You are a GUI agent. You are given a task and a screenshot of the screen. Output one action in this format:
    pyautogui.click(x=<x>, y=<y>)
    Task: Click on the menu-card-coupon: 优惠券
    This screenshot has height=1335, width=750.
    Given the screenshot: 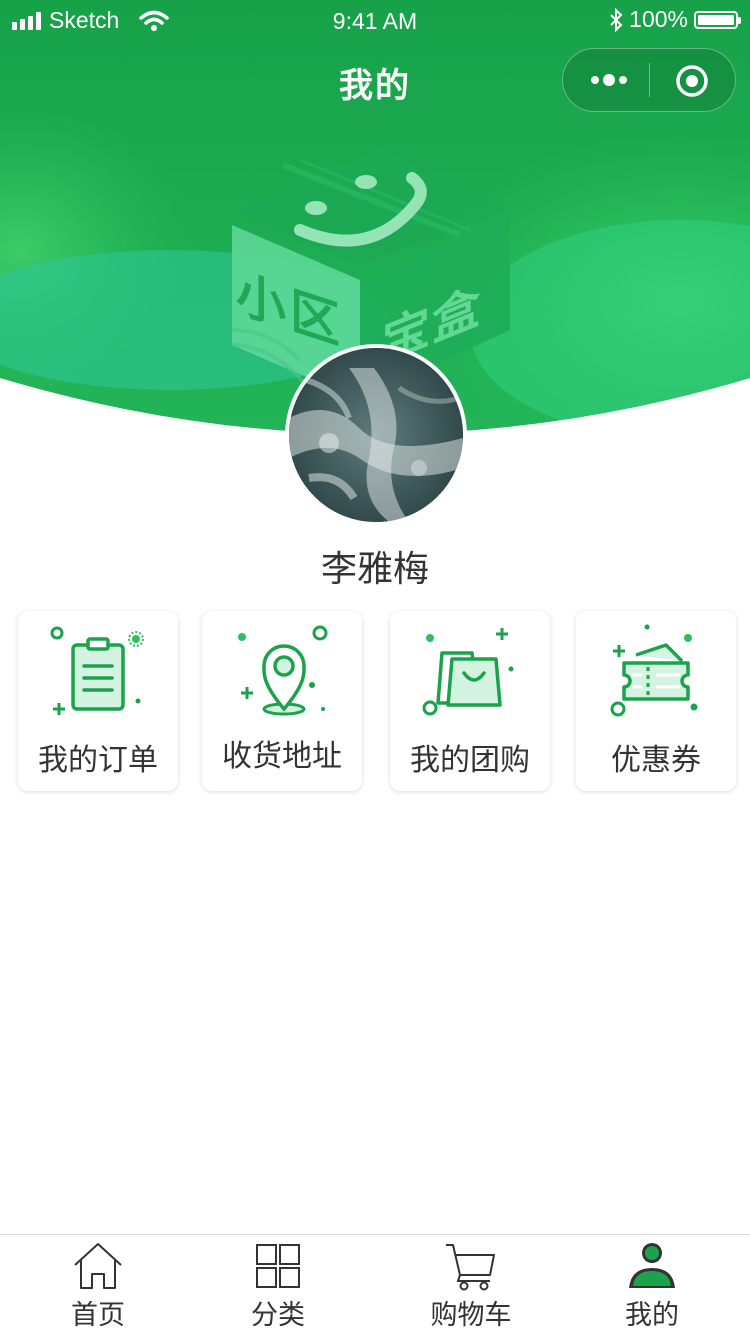 What is the action you would take?
    pyautogui.click(x=656, y=701)
    